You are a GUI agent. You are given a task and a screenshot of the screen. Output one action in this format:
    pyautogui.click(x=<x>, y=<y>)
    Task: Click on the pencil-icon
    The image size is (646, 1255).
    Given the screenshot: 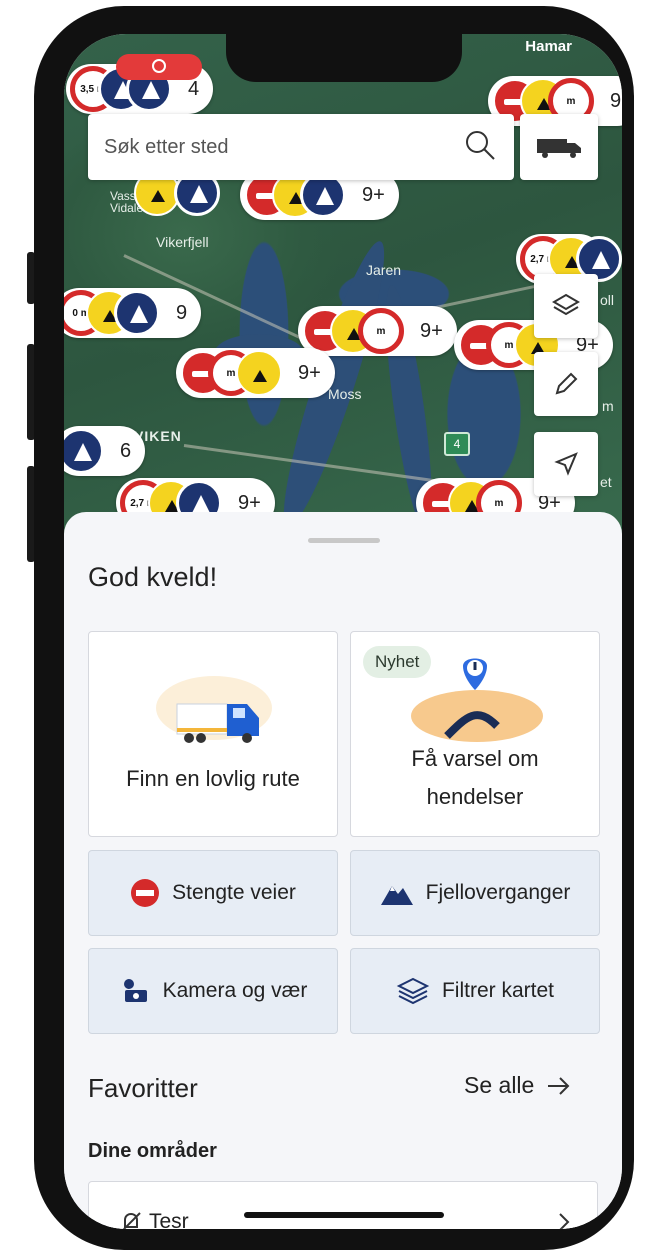 What is the action you would take?
    pyautogui.click(x=566, y=383)
    